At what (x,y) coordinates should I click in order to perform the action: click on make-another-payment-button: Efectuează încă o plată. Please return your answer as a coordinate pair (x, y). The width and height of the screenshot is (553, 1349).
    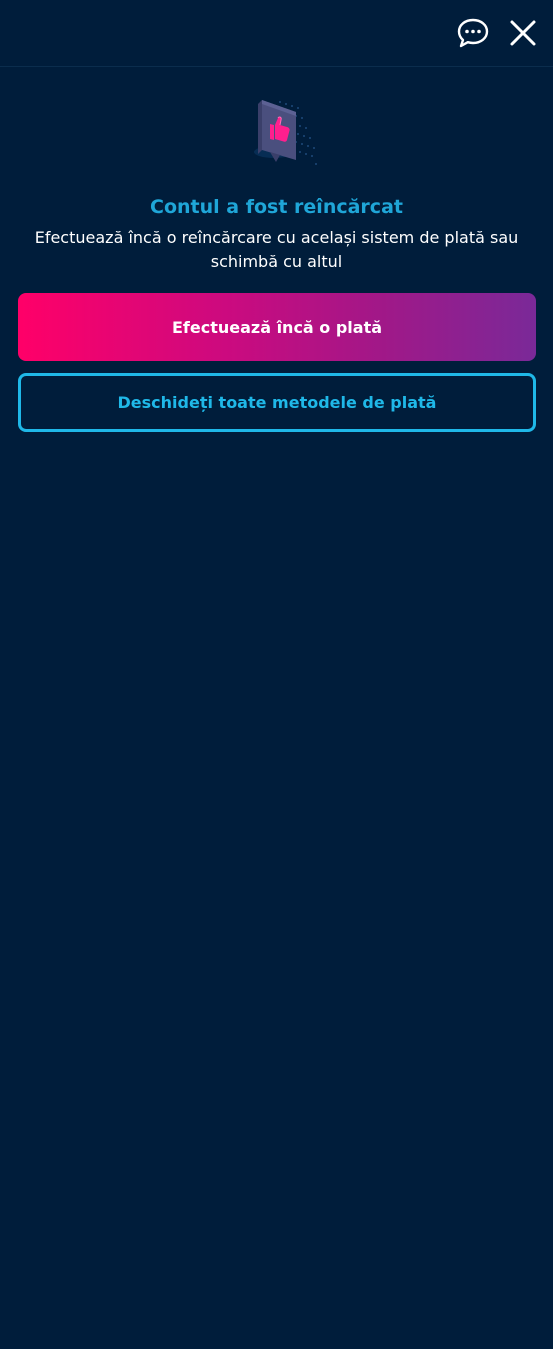
    Looking at the image, I should click on (277, 327).